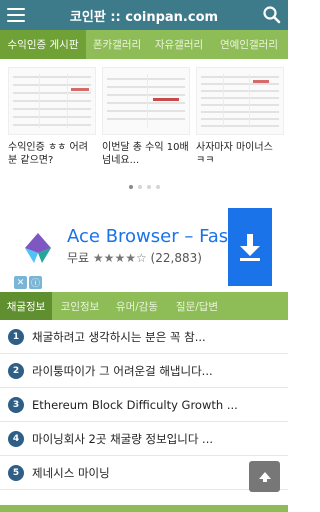  I want to click on search-icon, so click(272, 15).